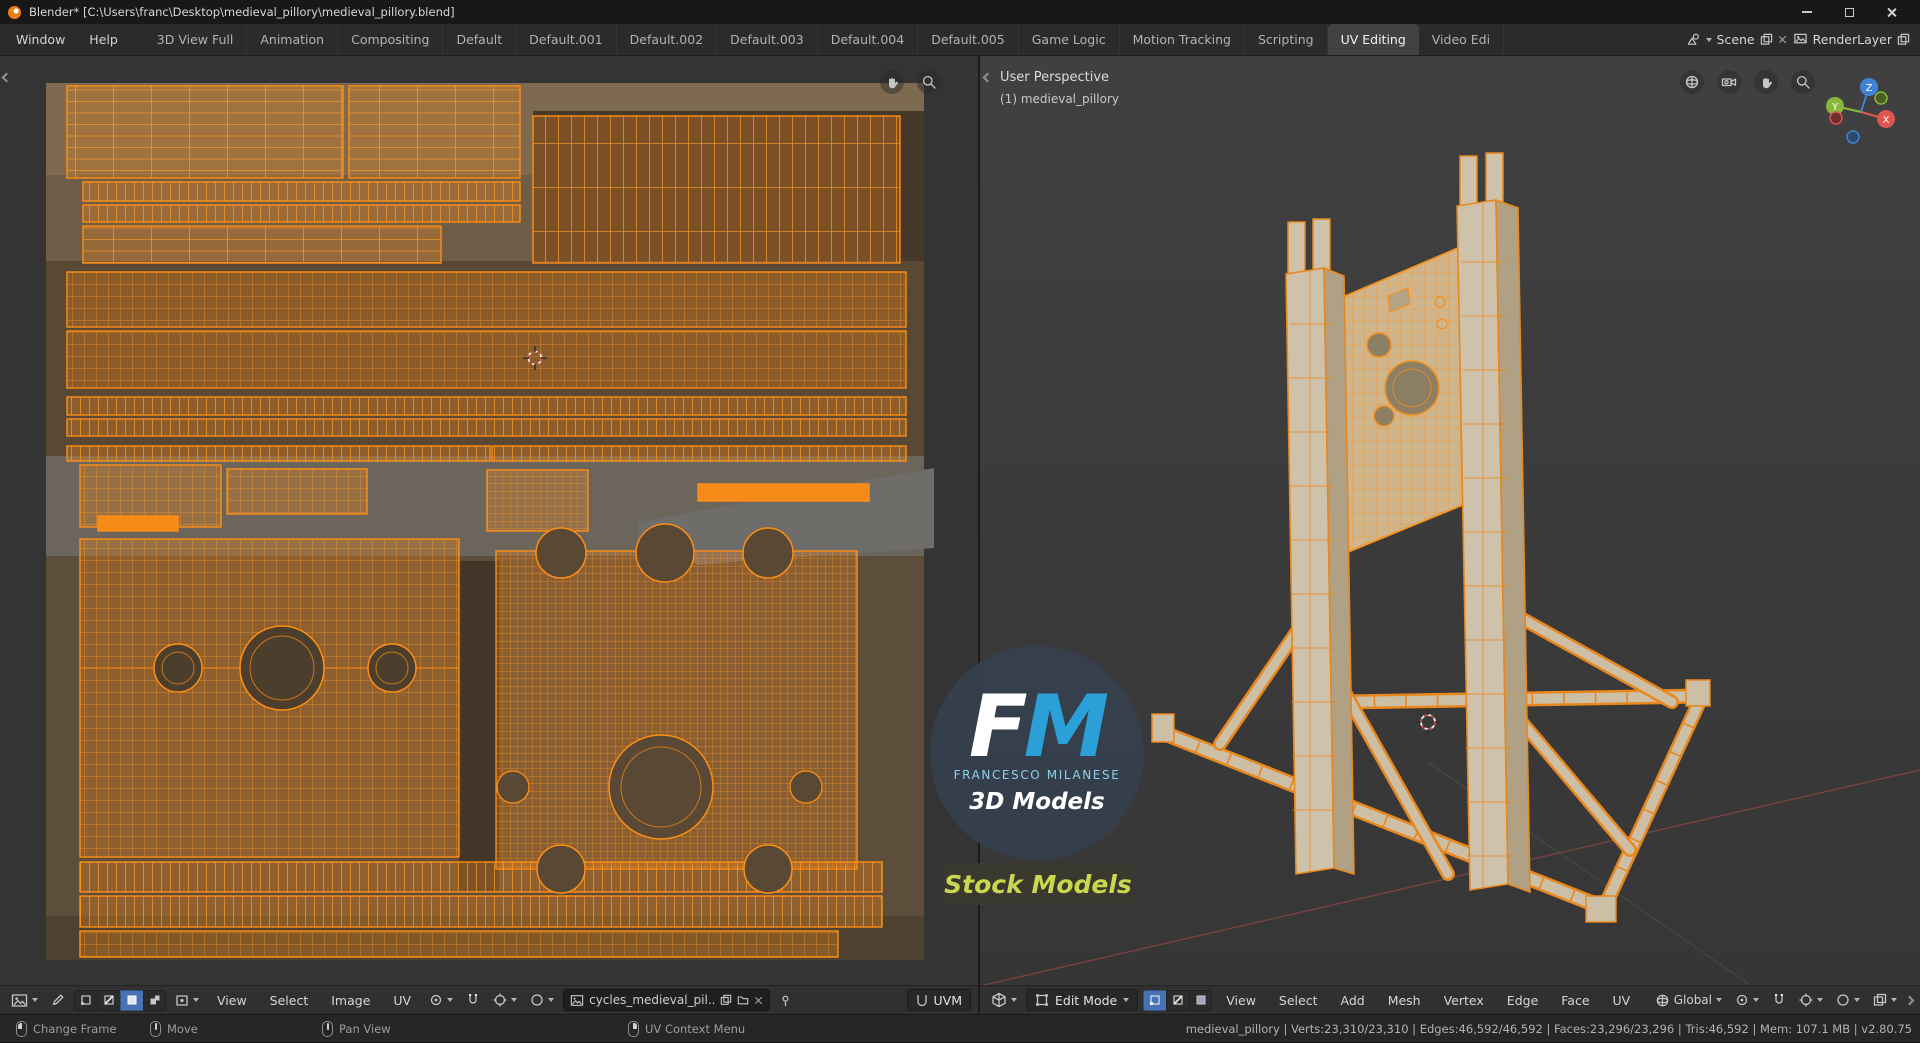 The width and height of the screenshot is (1920, 1043). I want to click on pivot-point-button, so click(1747, 1000).